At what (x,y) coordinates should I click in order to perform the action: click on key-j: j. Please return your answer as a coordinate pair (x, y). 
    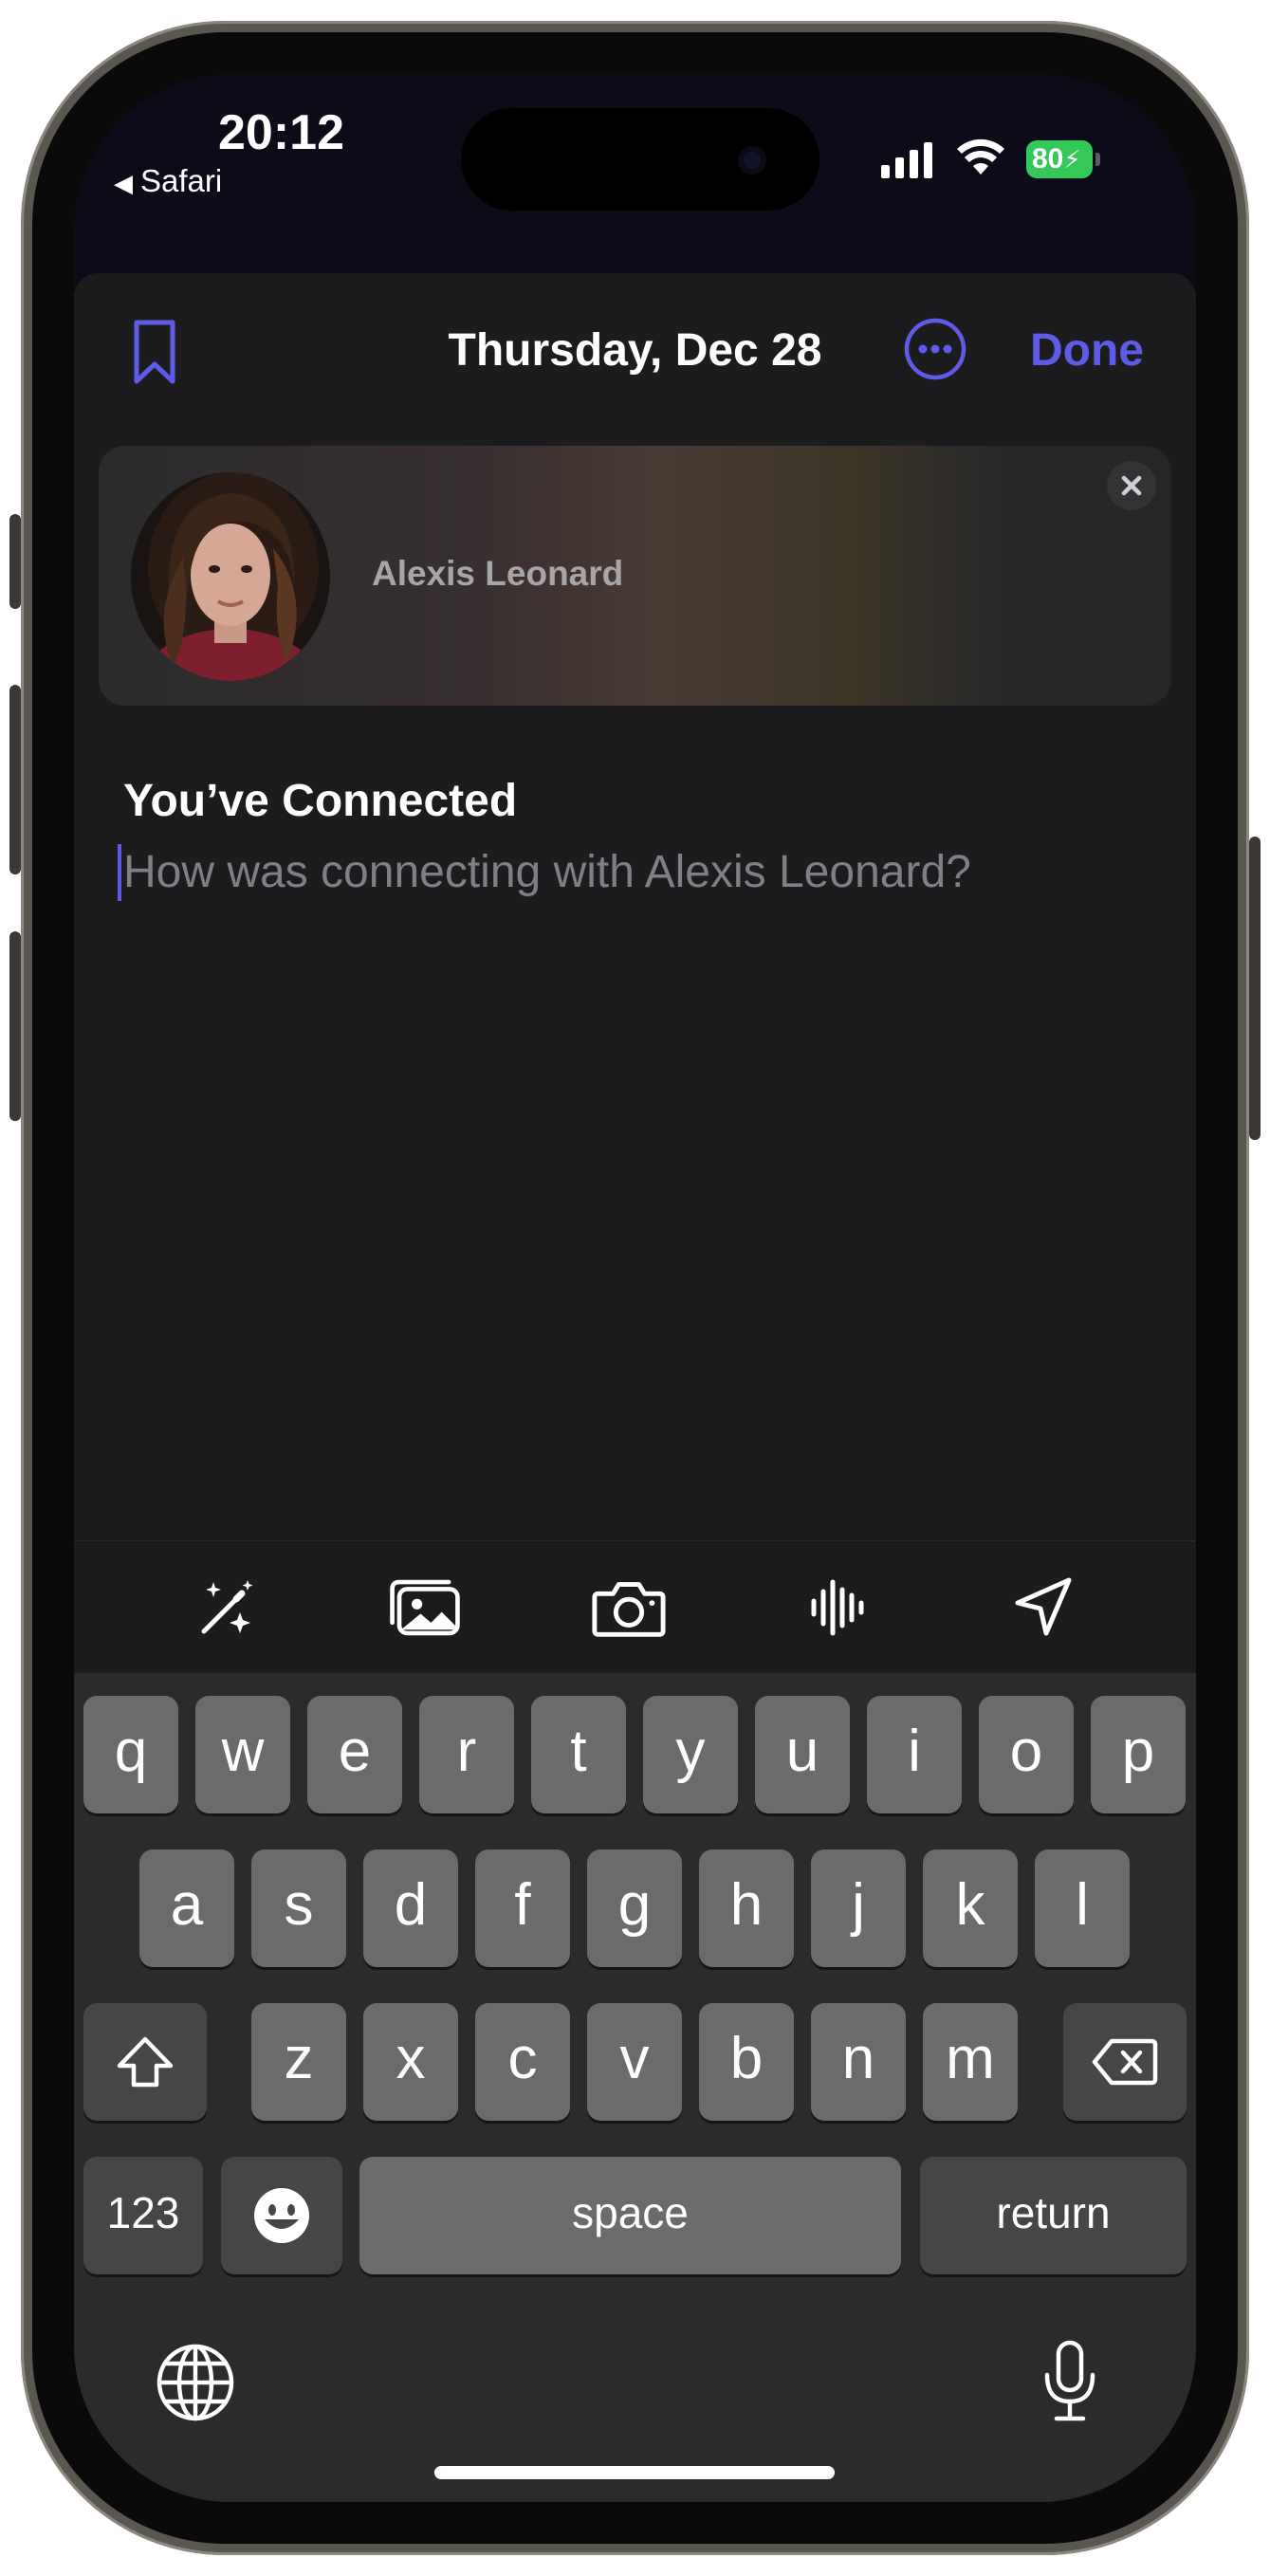
    Looking at the image, I should click on (858, 1908).